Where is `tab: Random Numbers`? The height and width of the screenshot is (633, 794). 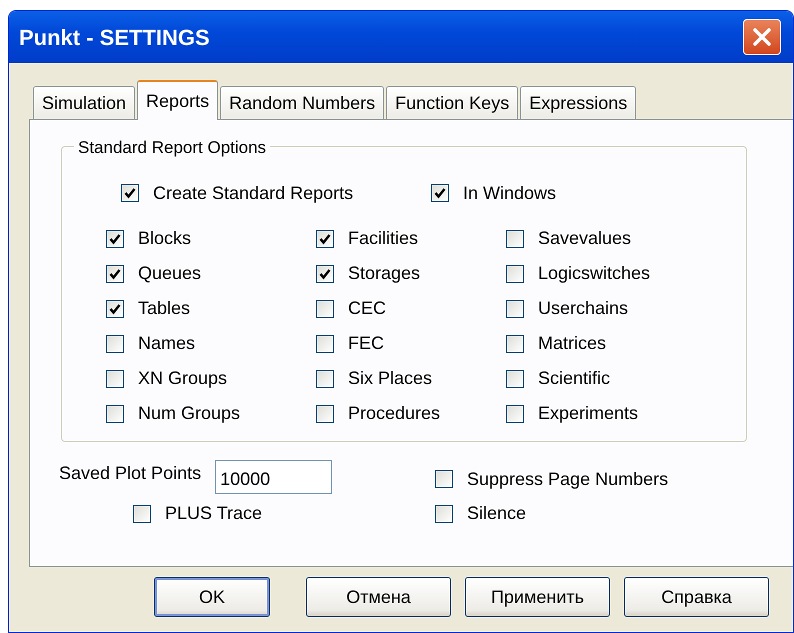 tab: Random Numbers is located at coordinates (302, 102).